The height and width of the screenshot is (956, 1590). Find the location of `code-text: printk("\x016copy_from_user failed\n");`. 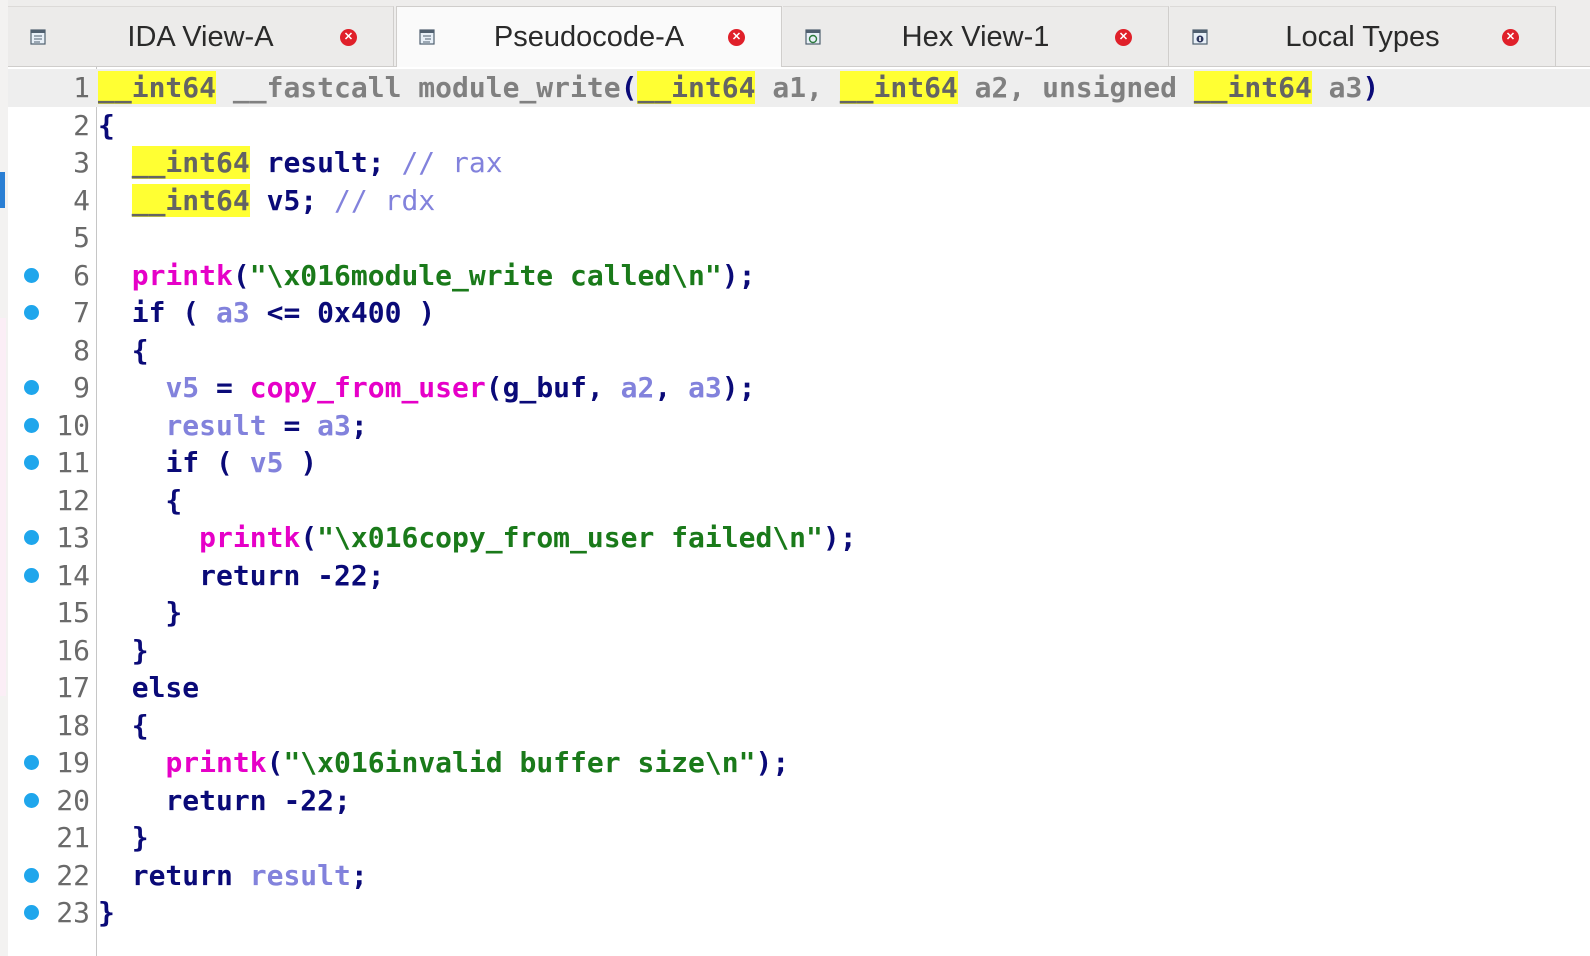

code-text: printk("\x016copy_from_user failed\n"); is located at coordinates (477, 538).